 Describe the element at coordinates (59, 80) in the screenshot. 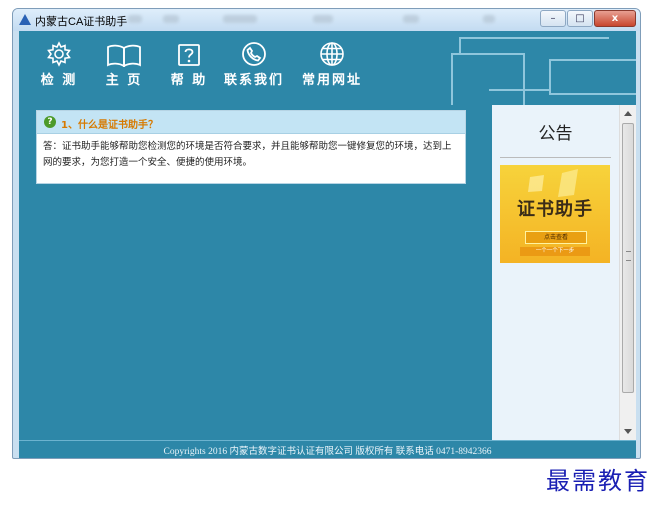

I see `toolbar-item-label: 检 测` at that location.